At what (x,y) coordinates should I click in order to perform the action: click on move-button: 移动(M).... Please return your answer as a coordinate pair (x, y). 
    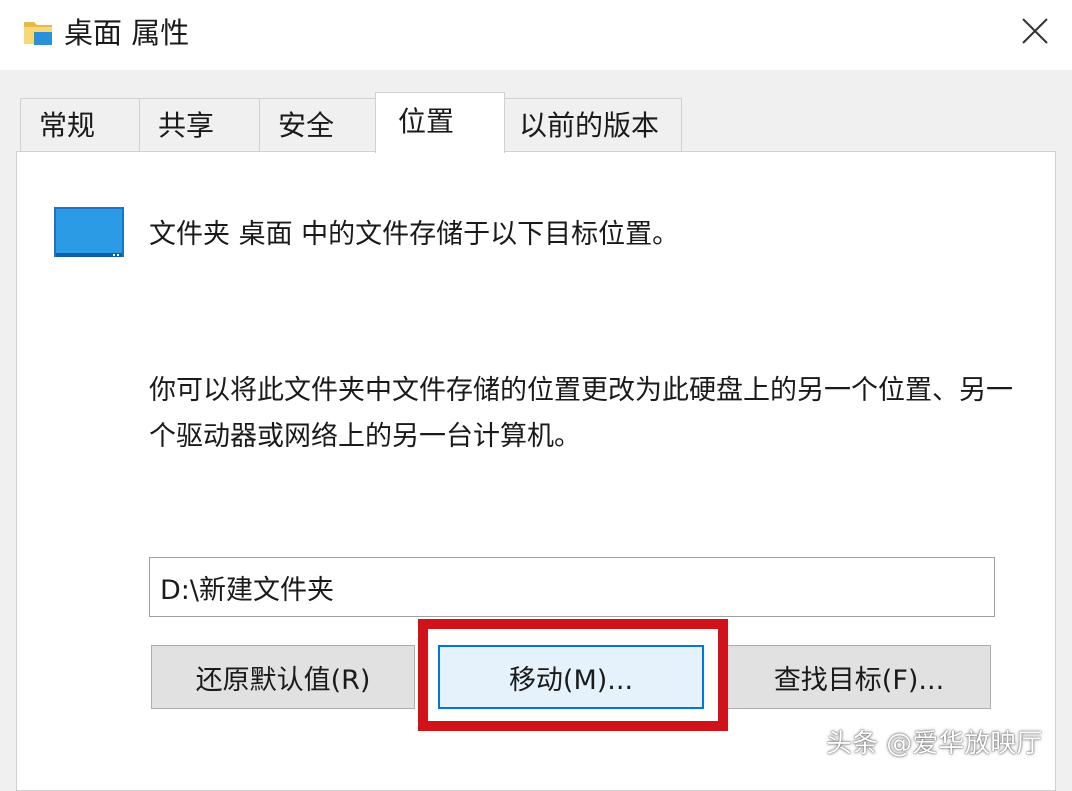
    Looking at the image, I should click on (571, 677).